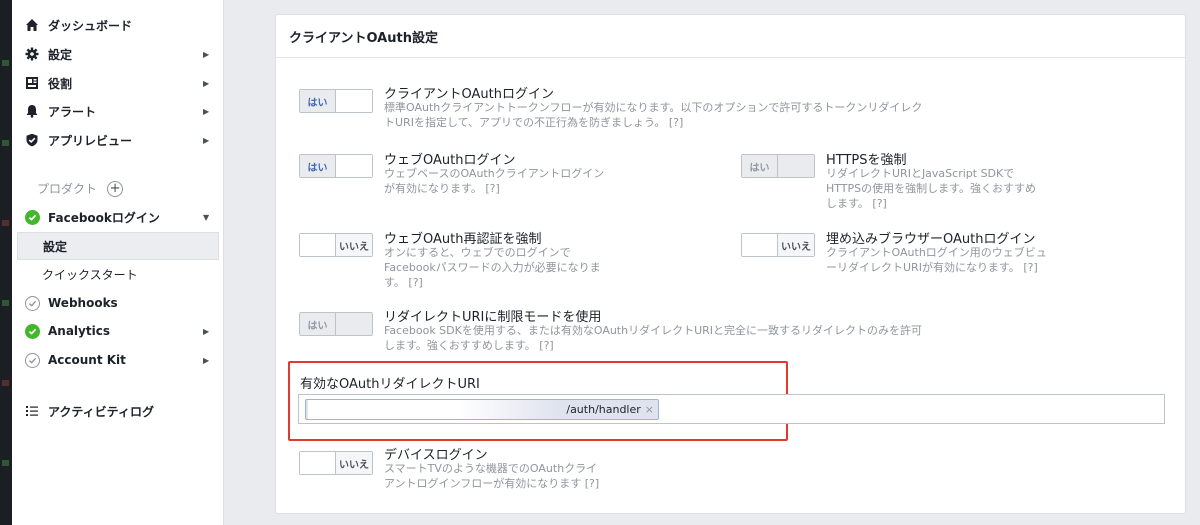  What do you see at coordinates (104, 217) in the screenshot?
I see `sidebar-item-label: Facebookログイン` at bounding box center [104, 217].